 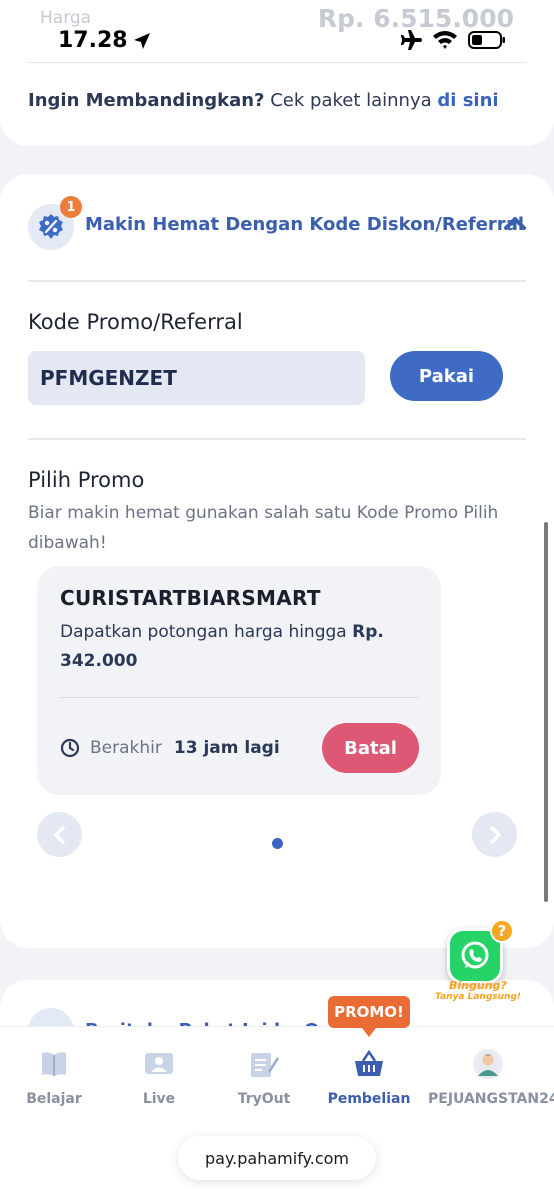 What do you see at coordinates (486, 40) in the screenshot?
I see `battery-icon` at bounding box center [486, 40].